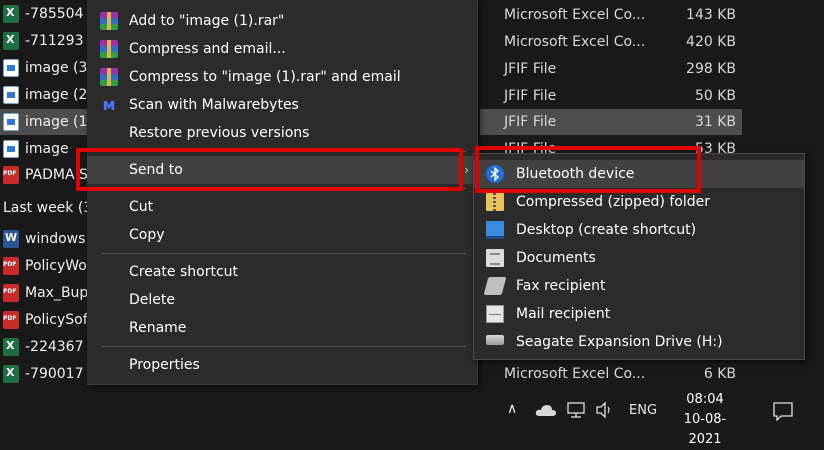 This screenshot has width=824, height=450. I want to click on file-row: PADMA S, so click(45, 175).